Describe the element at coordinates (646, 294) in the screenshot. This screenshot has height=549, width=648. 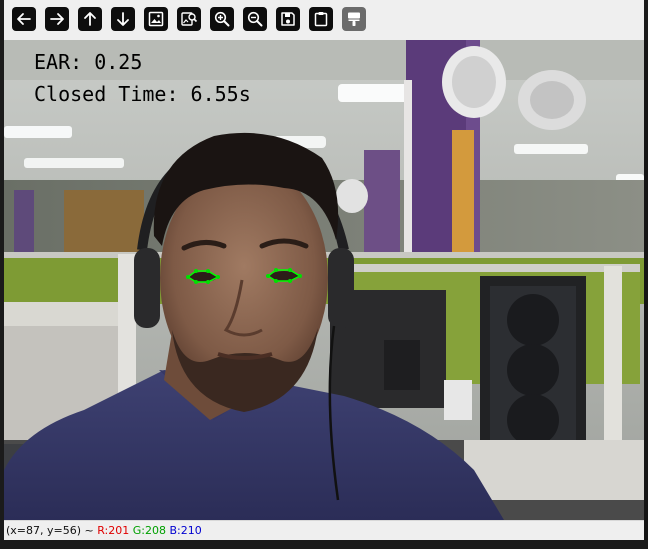
I see `background-window-edge` at that location.